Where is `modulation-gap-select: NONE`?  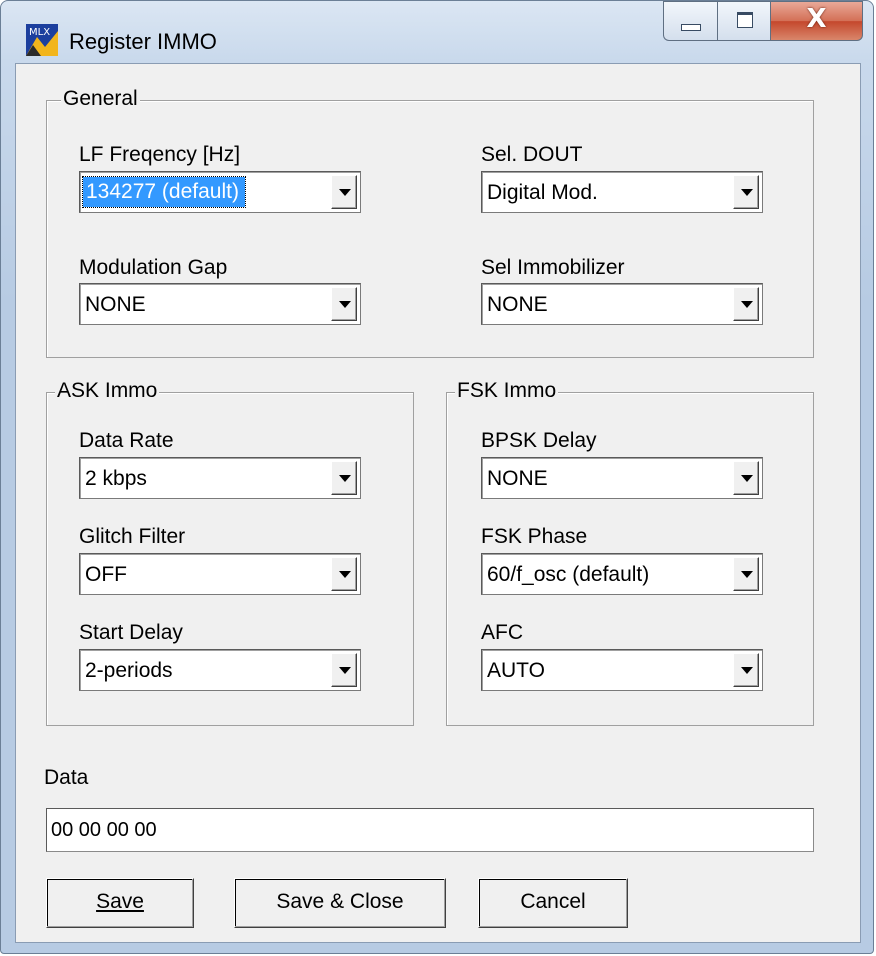 modulation-gap-select: NONE is located at coordinates (220, 304).